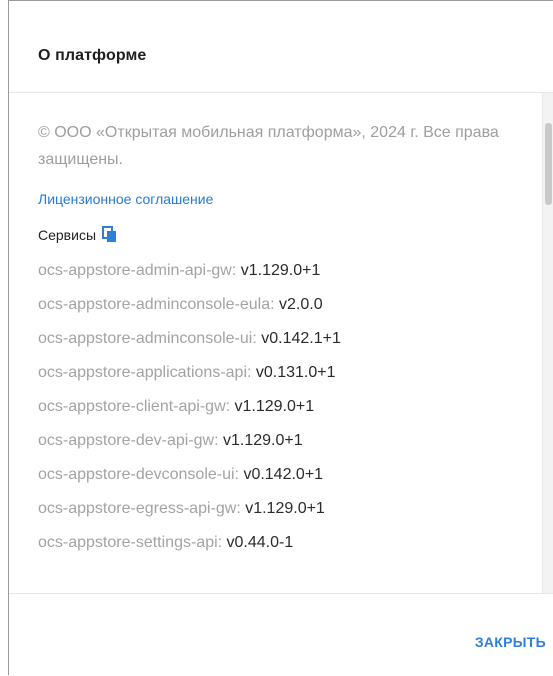 This screenshot has height=676, width=553. What do you see at coordinates (154, 304) in the screenshot?
I see `service-name: ocs-appstore-adminconsole-eula` at bounding box center [154, 304].